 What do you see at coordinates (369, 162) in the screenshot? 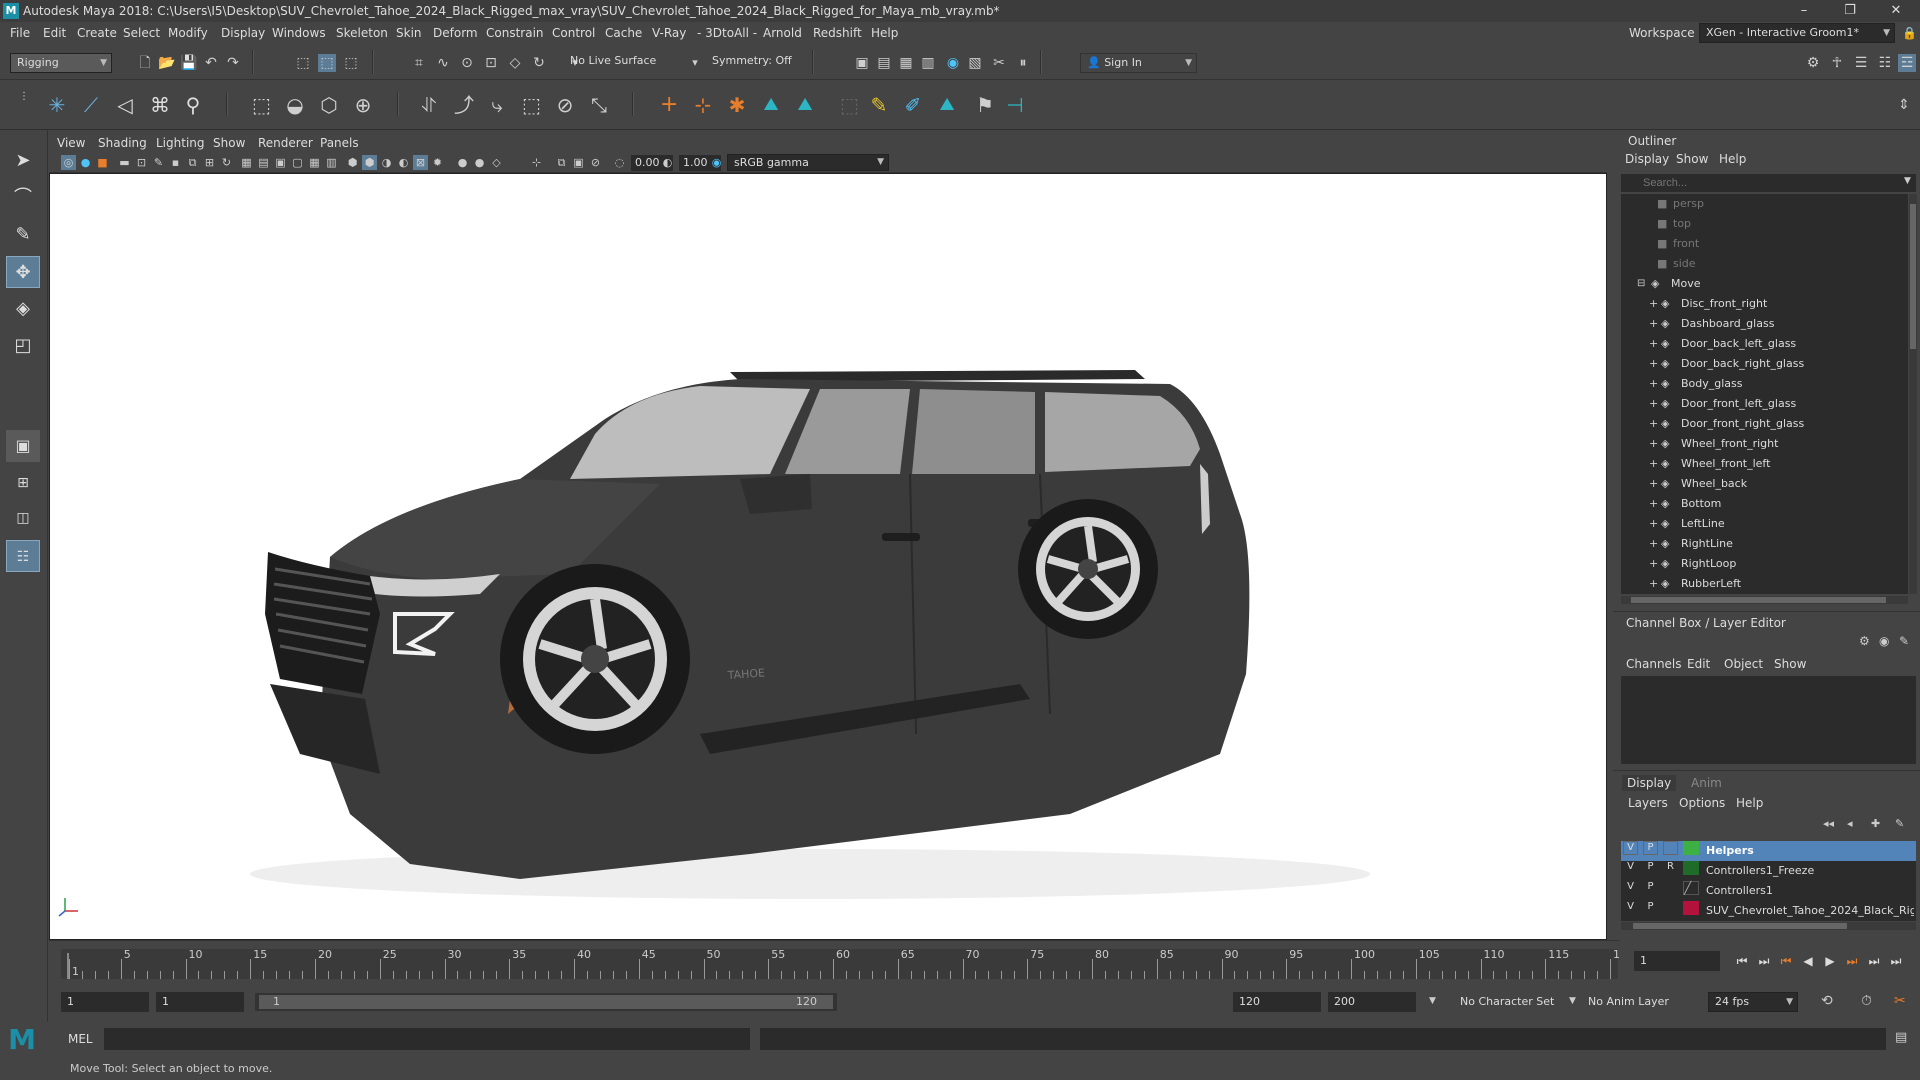
I see `use-all-lights-icon: ⬢` at bounding box center [369, 162].